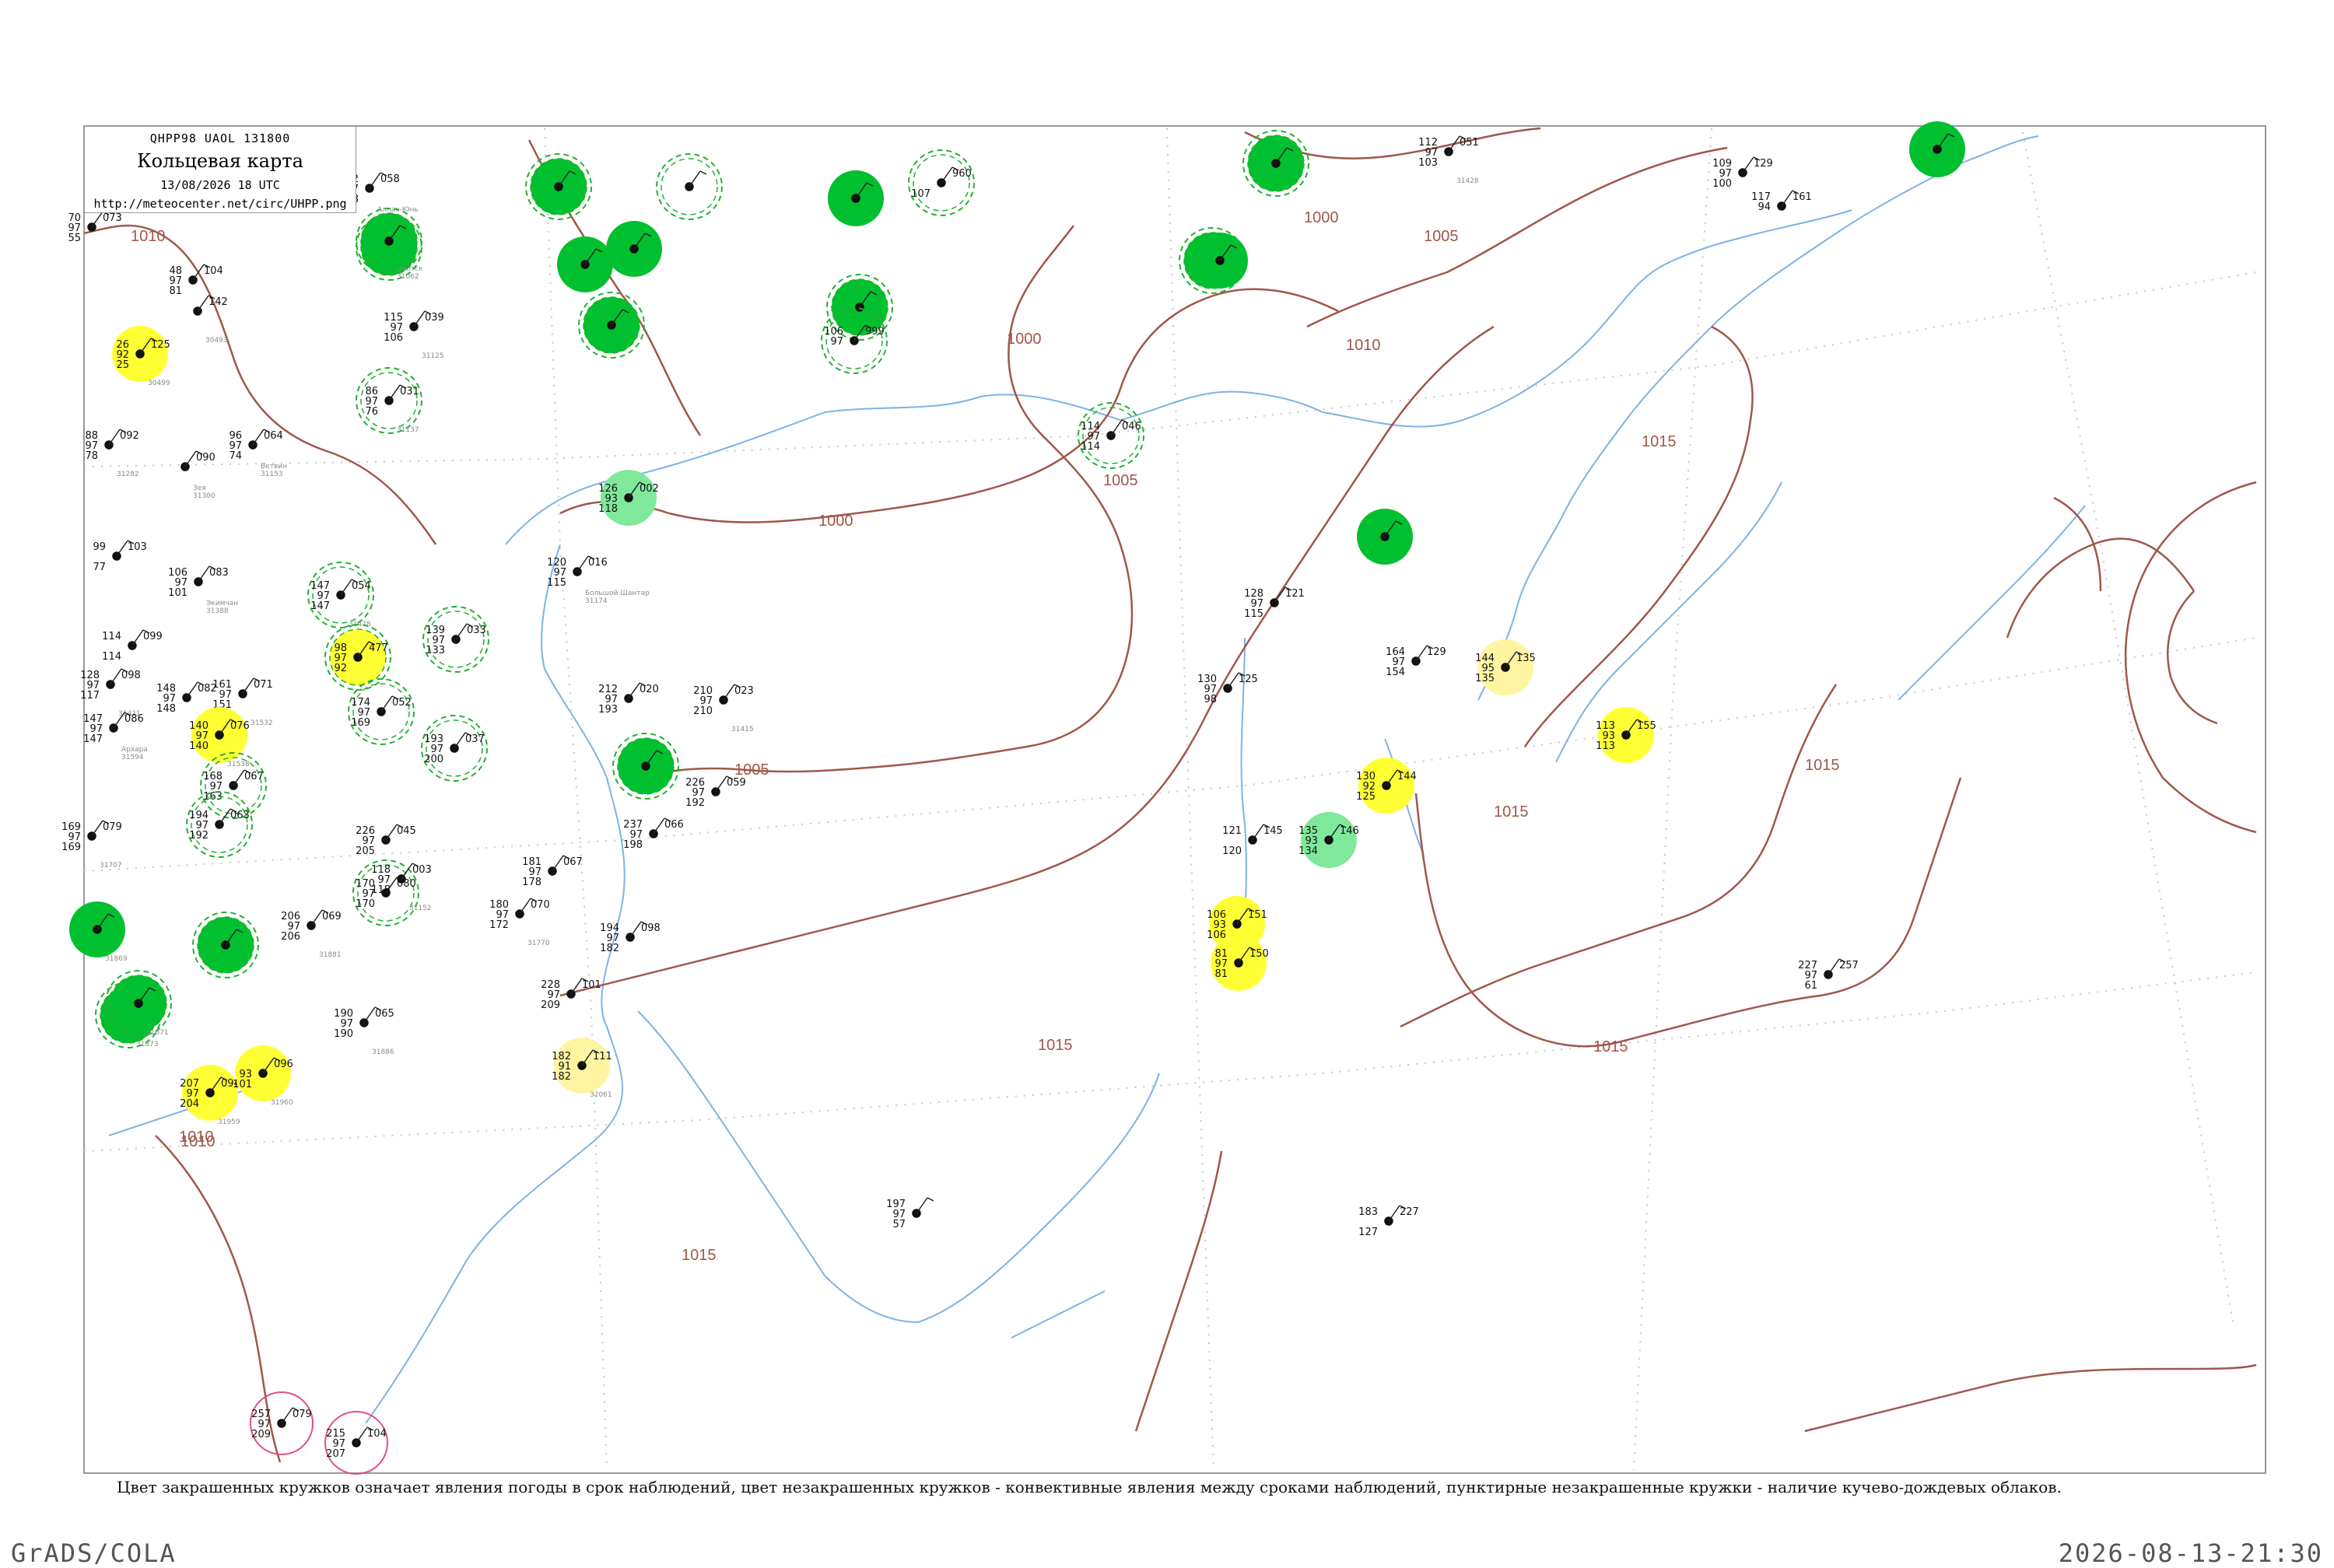 This screenshot has height=1568, width=2334. What do you see at coordinates (1722, 184) in the screenshot?
I see `visibility-value: 100` at bounding box center [1722, 184].